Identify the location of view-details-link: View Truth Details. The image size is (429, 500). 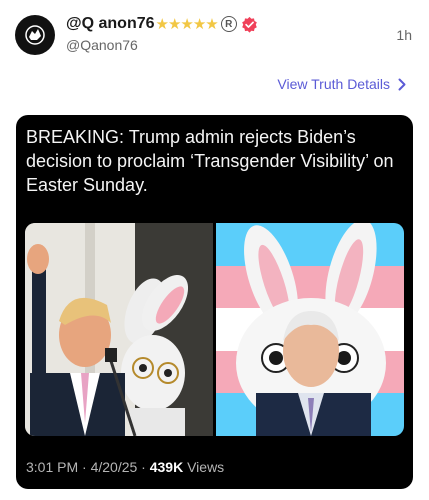
(341, 84).